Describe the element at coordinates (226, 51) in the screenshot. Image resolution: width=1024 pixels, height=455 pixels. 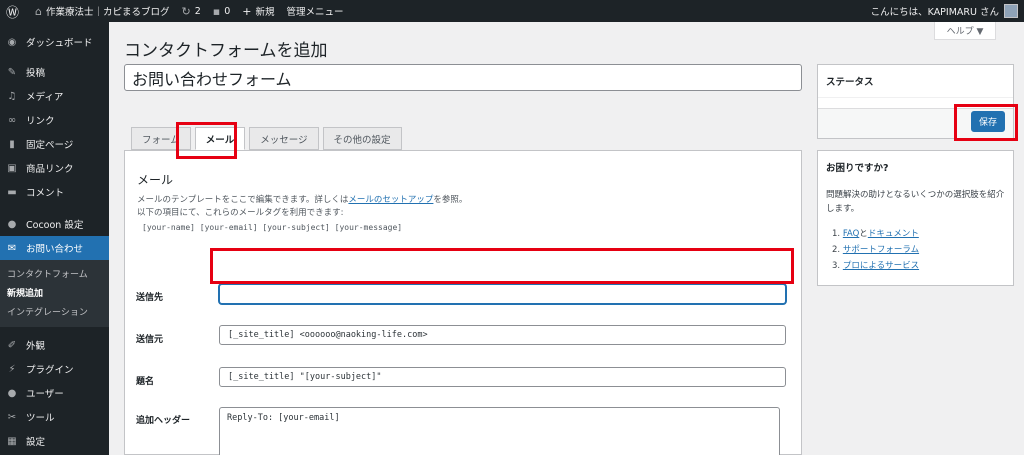
I see `page-title: コンタクトフォームを追加` at that location.